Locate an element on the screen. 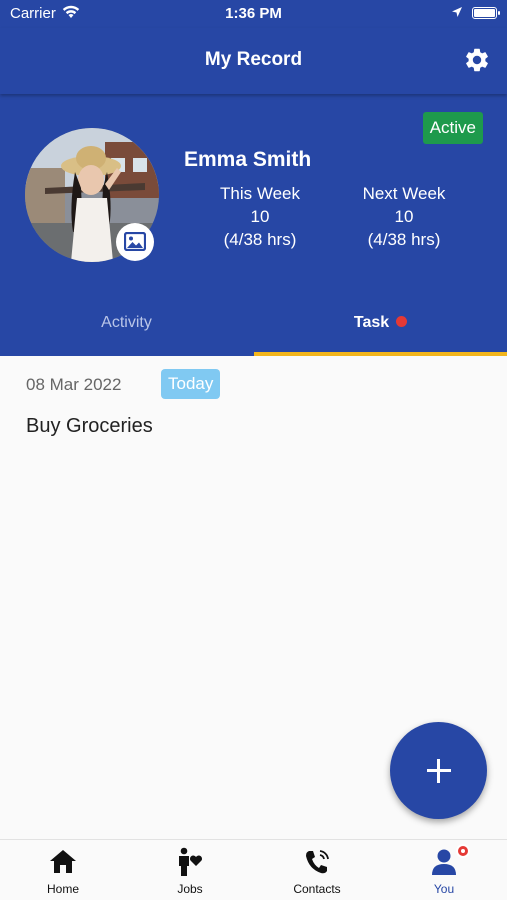 The image size is (507, 900). nav-label-contacts: Contacts is located at coordinates (317, 889).